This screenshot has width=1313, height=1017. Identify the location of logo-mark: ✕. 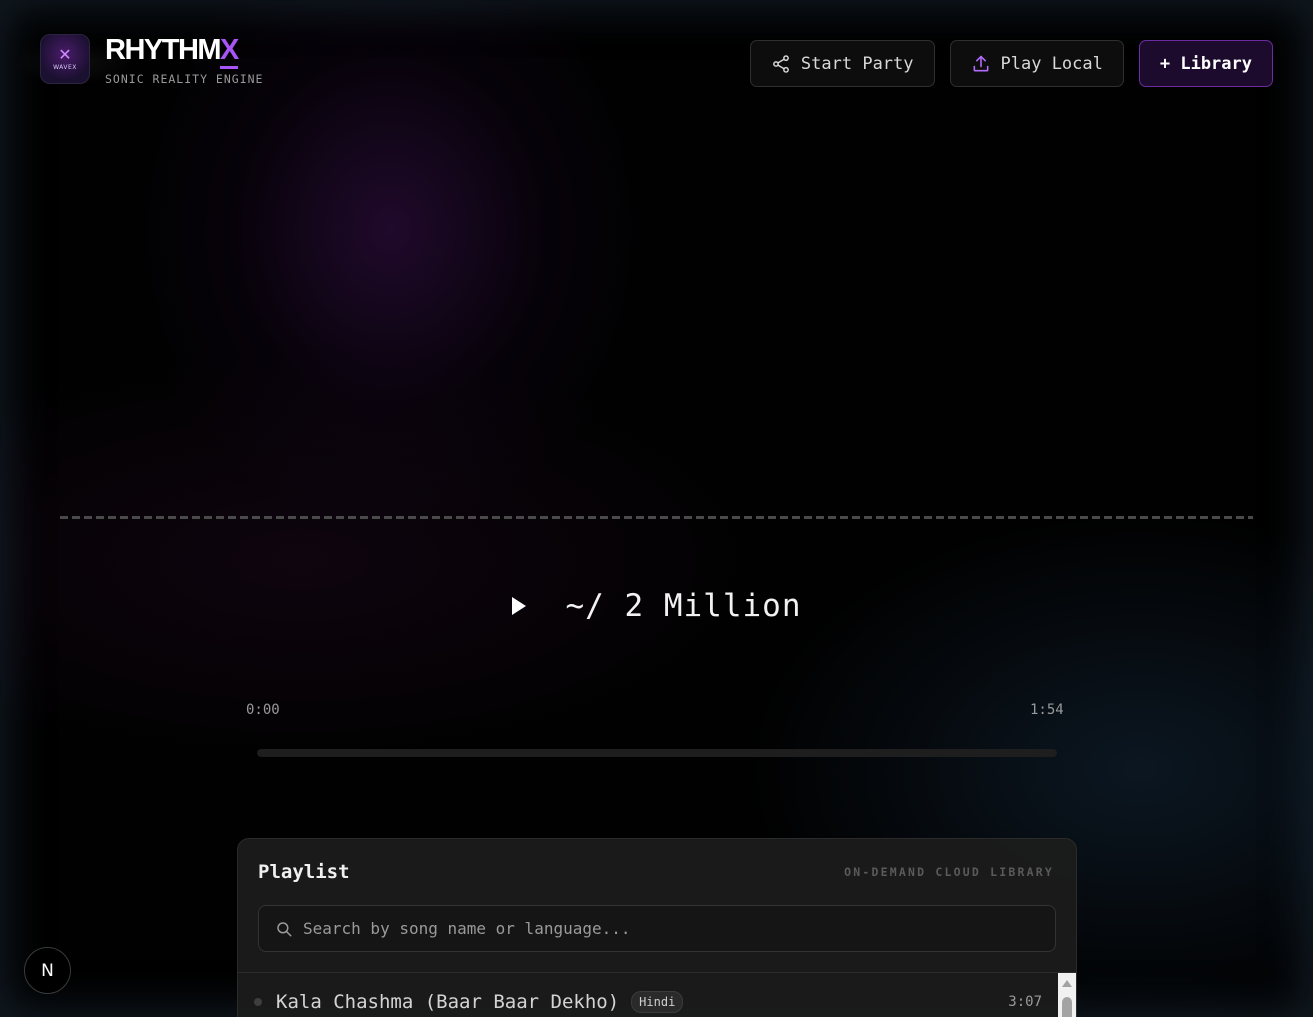
(65, 54).